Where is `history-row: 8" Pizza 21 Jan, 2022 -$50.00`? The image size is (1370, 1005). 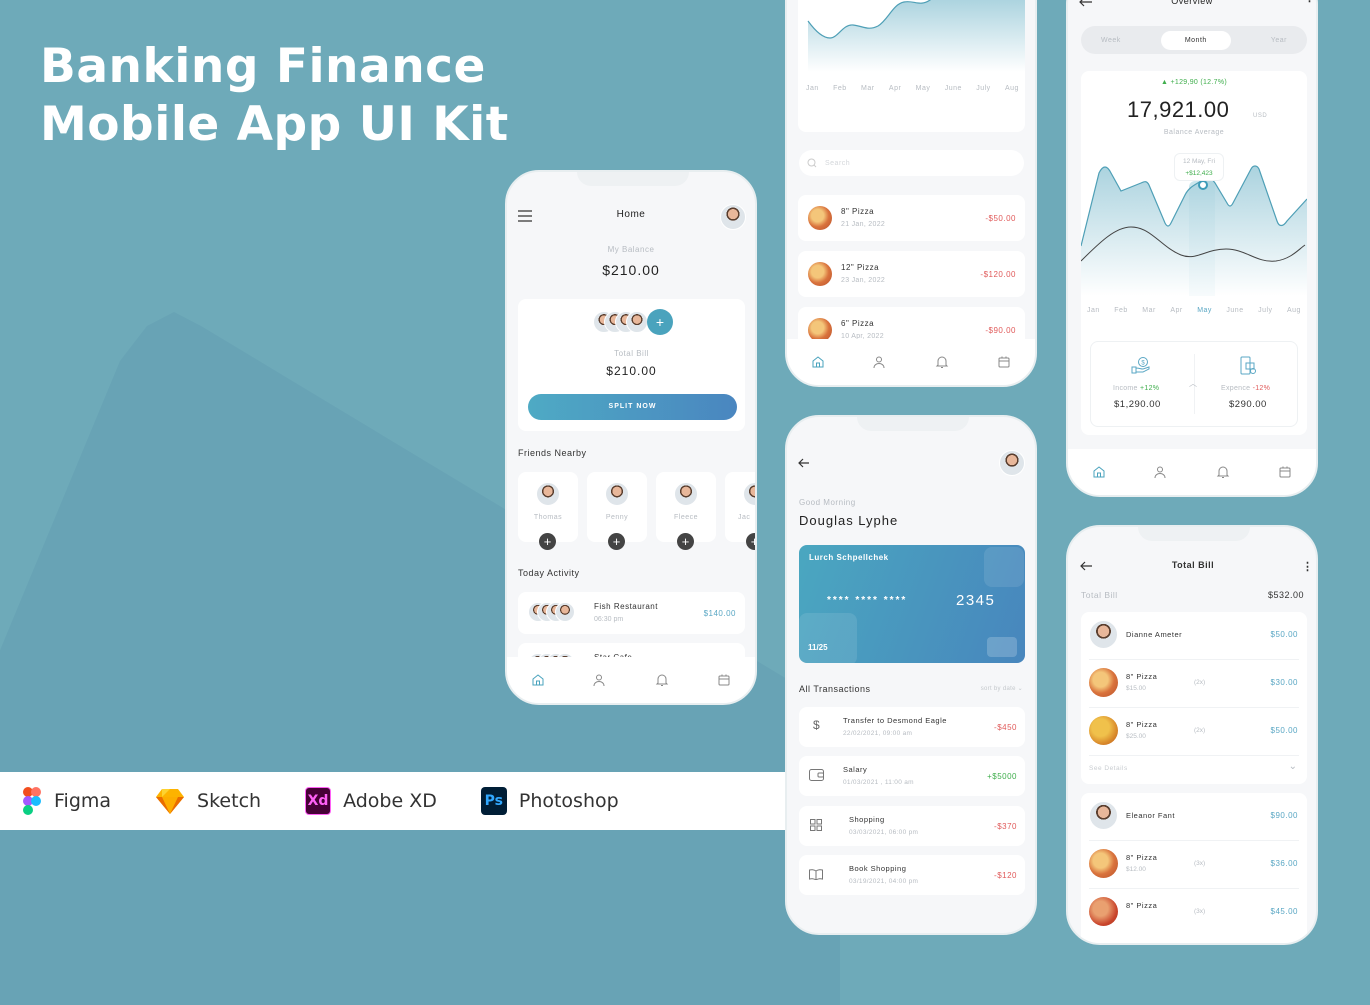 history-row: 8" Pizza 21 Jan, 2022 -$50.00 is located at coordinates (911, 218).